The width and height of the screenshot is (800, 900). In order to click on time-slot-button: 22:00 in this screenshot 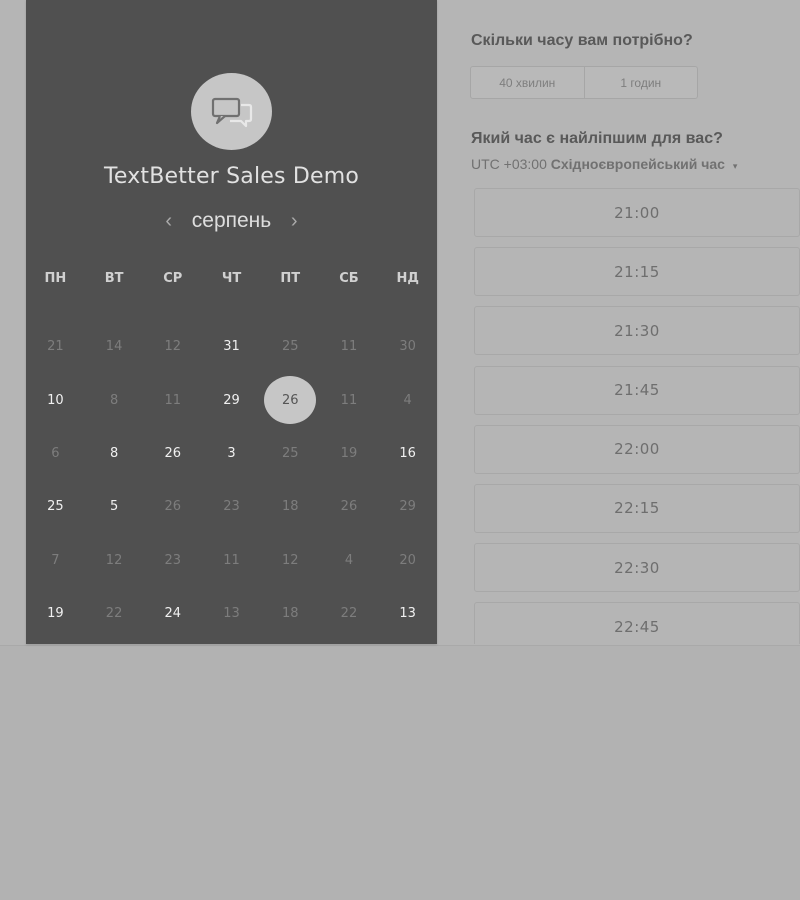, I will do `click(637, 449)`.